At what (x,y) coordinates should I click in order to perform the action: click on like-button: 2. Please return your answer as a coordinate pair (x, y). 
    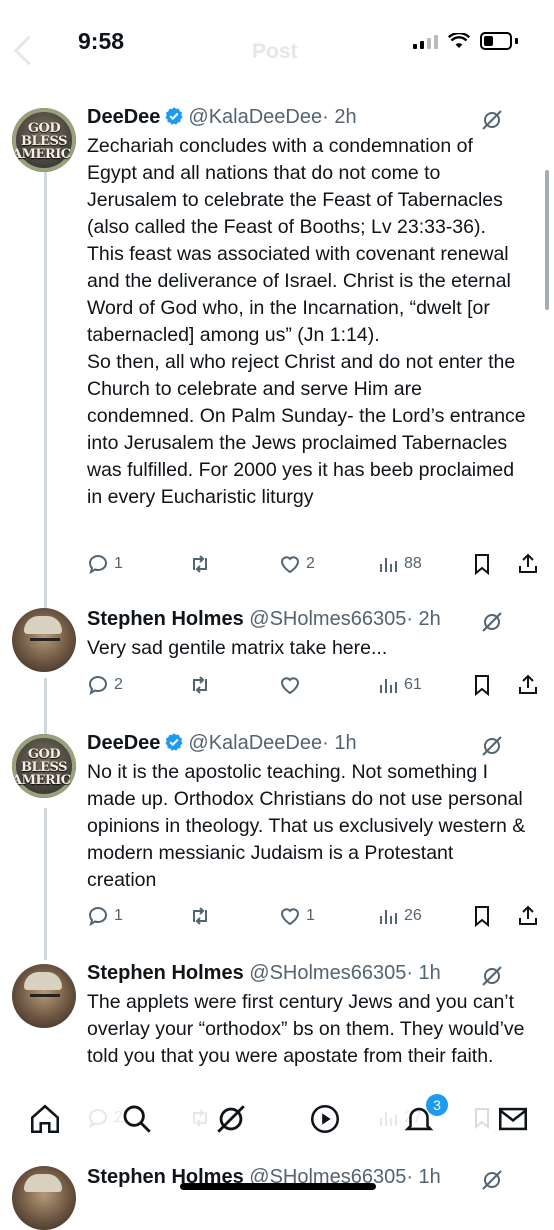
    Looking at the image, I should click on (296, 564).